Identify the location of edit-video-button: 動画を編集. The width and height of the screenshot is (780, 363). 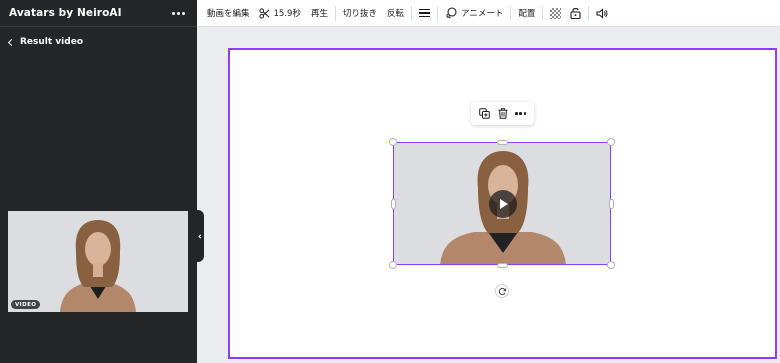
(228, 13).